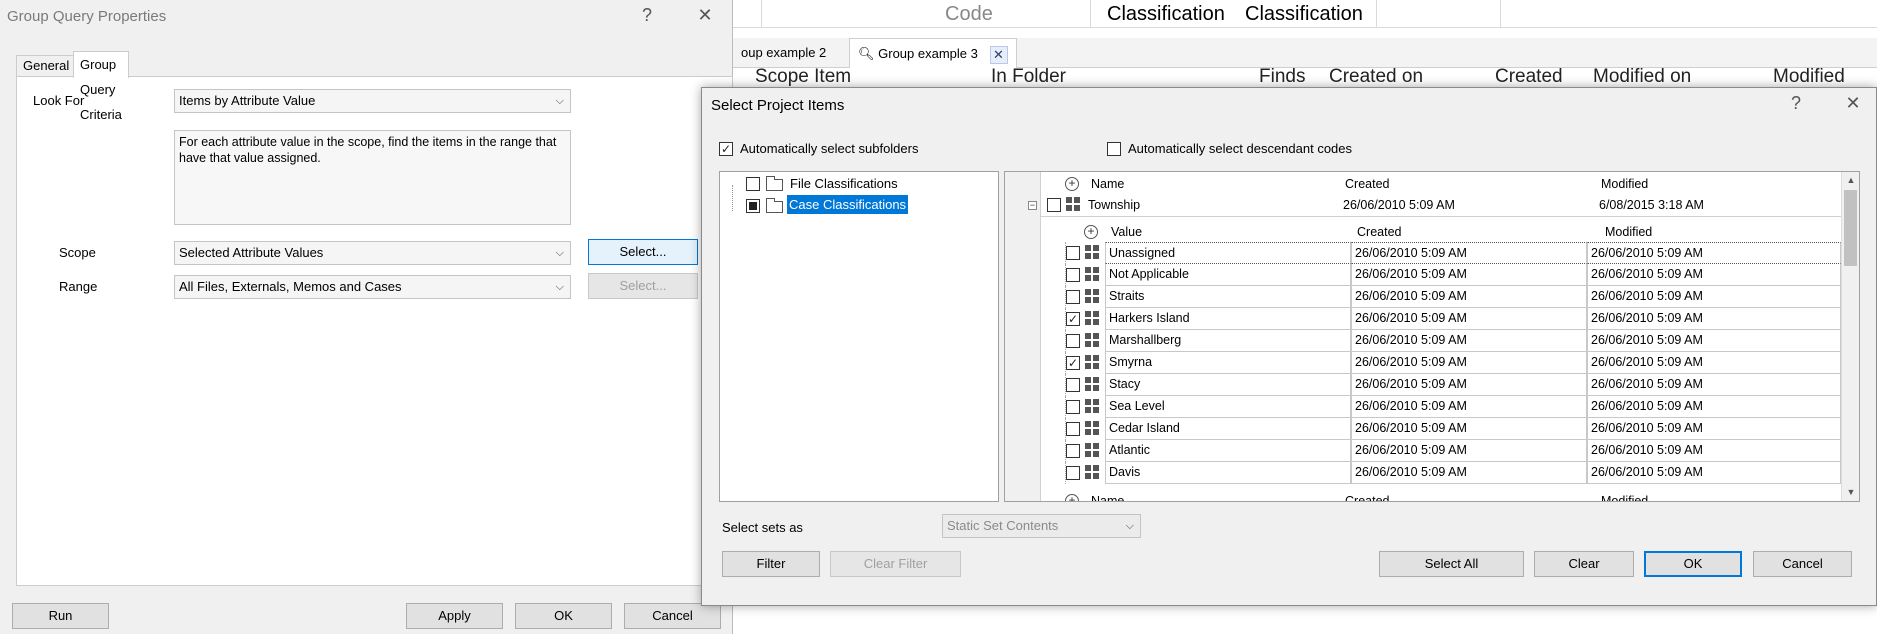 The width and height of the screenshot is (1877, 634). I want to click on scroll-up-icon: ▲, so click(1850, 180).